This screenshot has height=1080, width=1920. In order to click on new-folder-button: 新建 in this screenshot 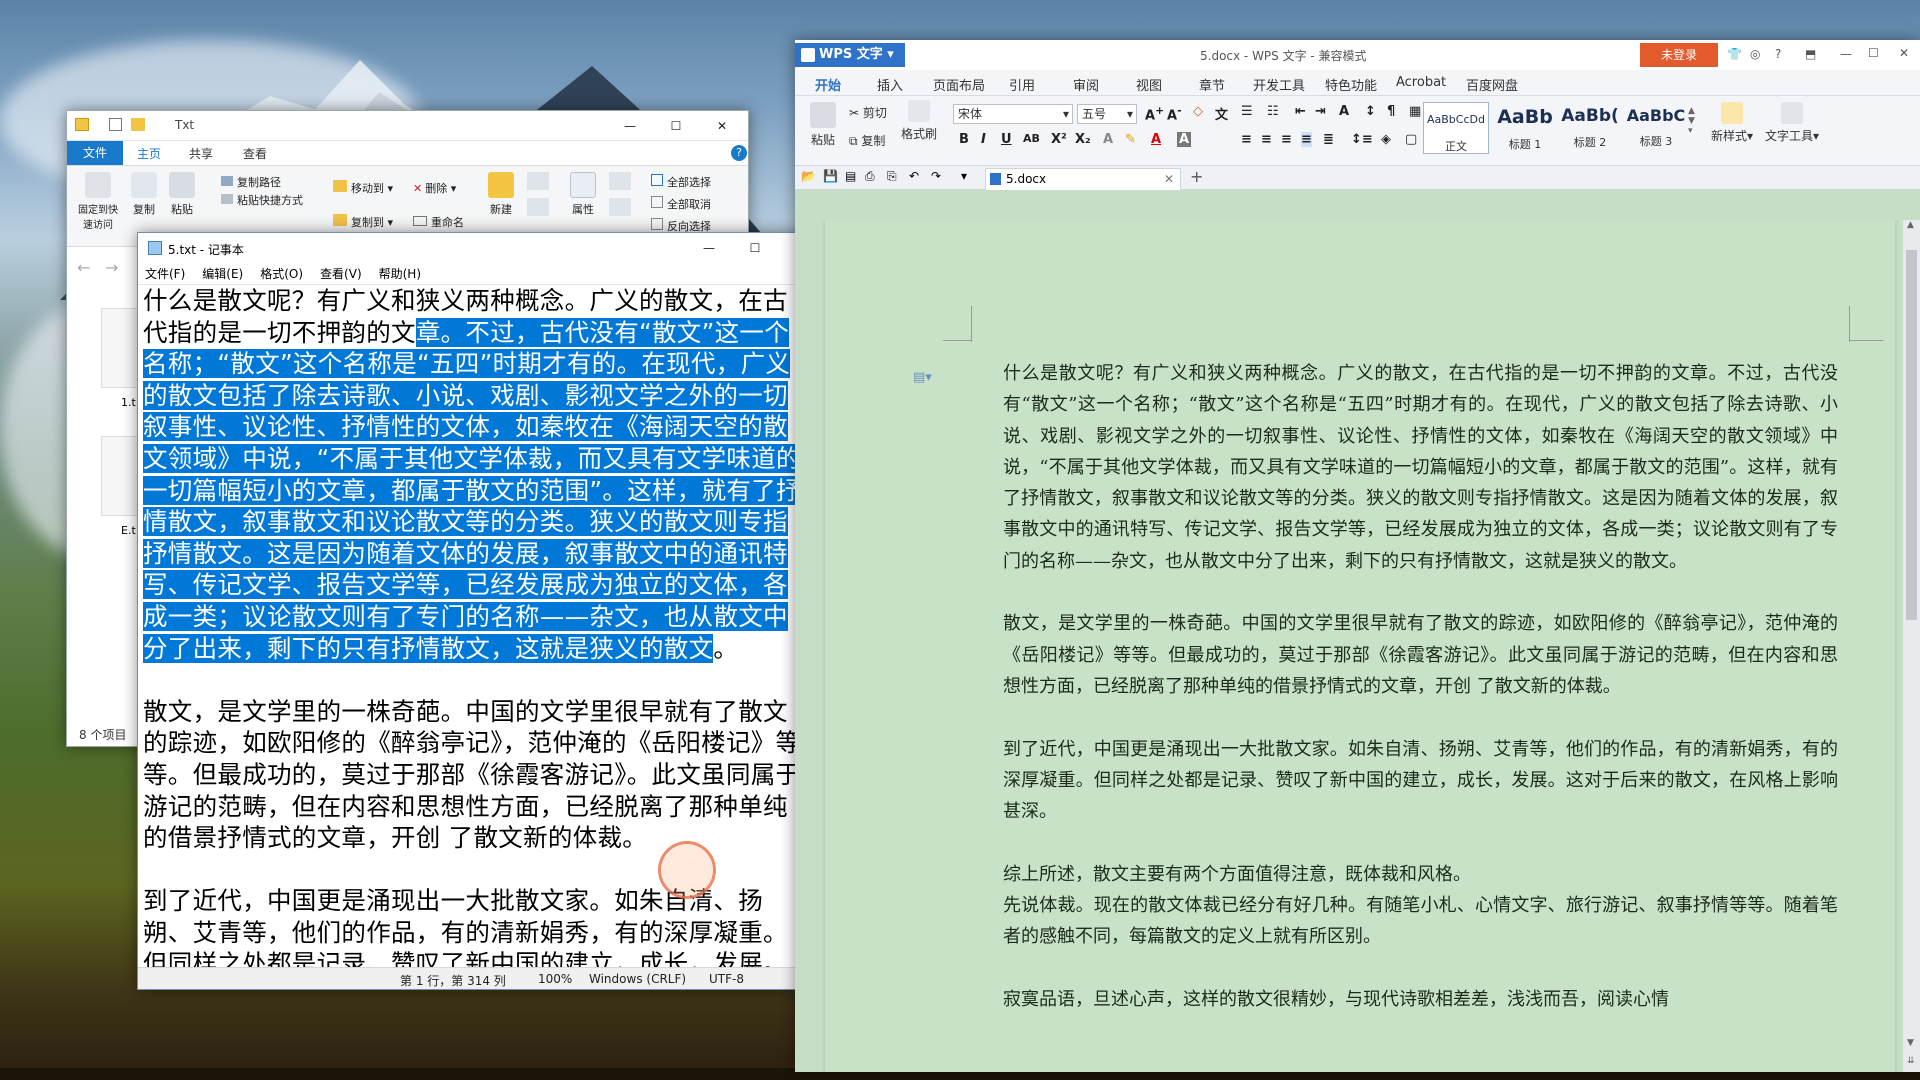, I will do `click(501, 194)`.